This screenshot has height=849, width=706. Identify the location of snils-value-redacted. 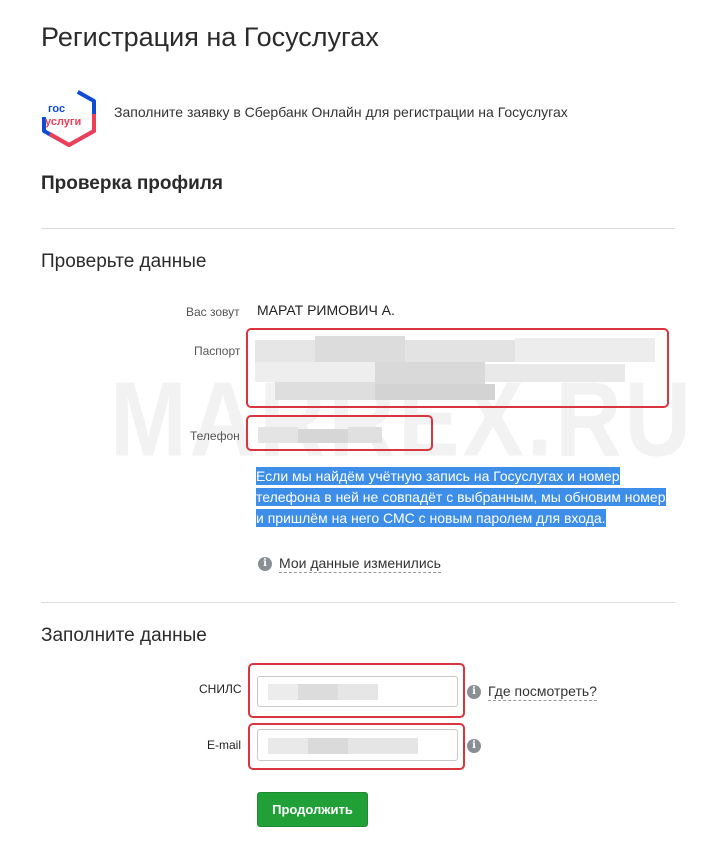
(323, 692).